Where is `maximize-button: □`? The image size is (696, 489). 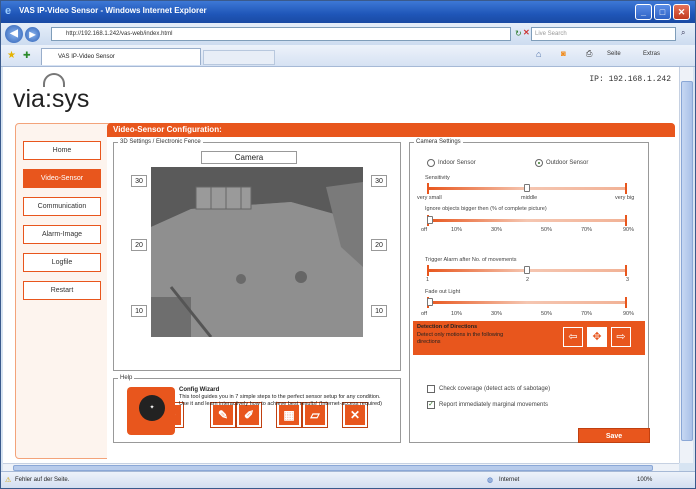
maximize-button: □ is located at coordinates (662, 12).